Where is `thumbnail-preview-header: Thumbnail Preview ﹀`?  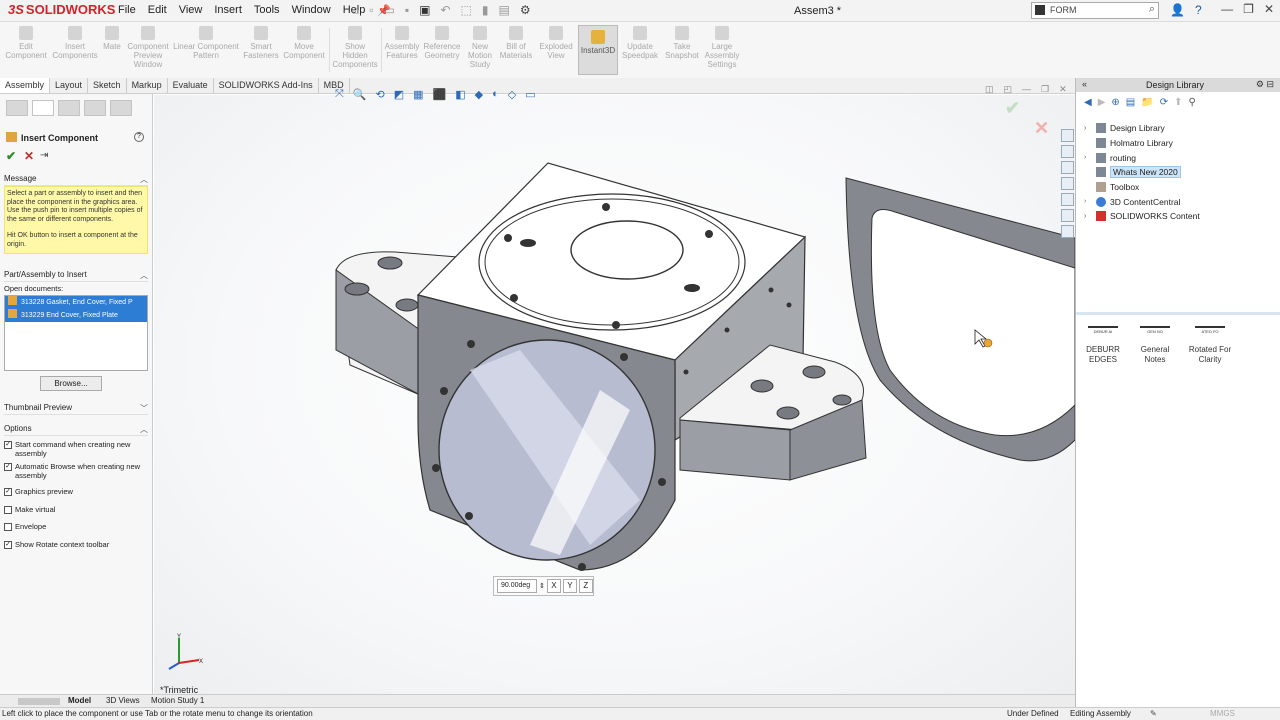
thumbnail-preview-header: Thumbnail Preview ﹀ is located at coordinates (76, 409).